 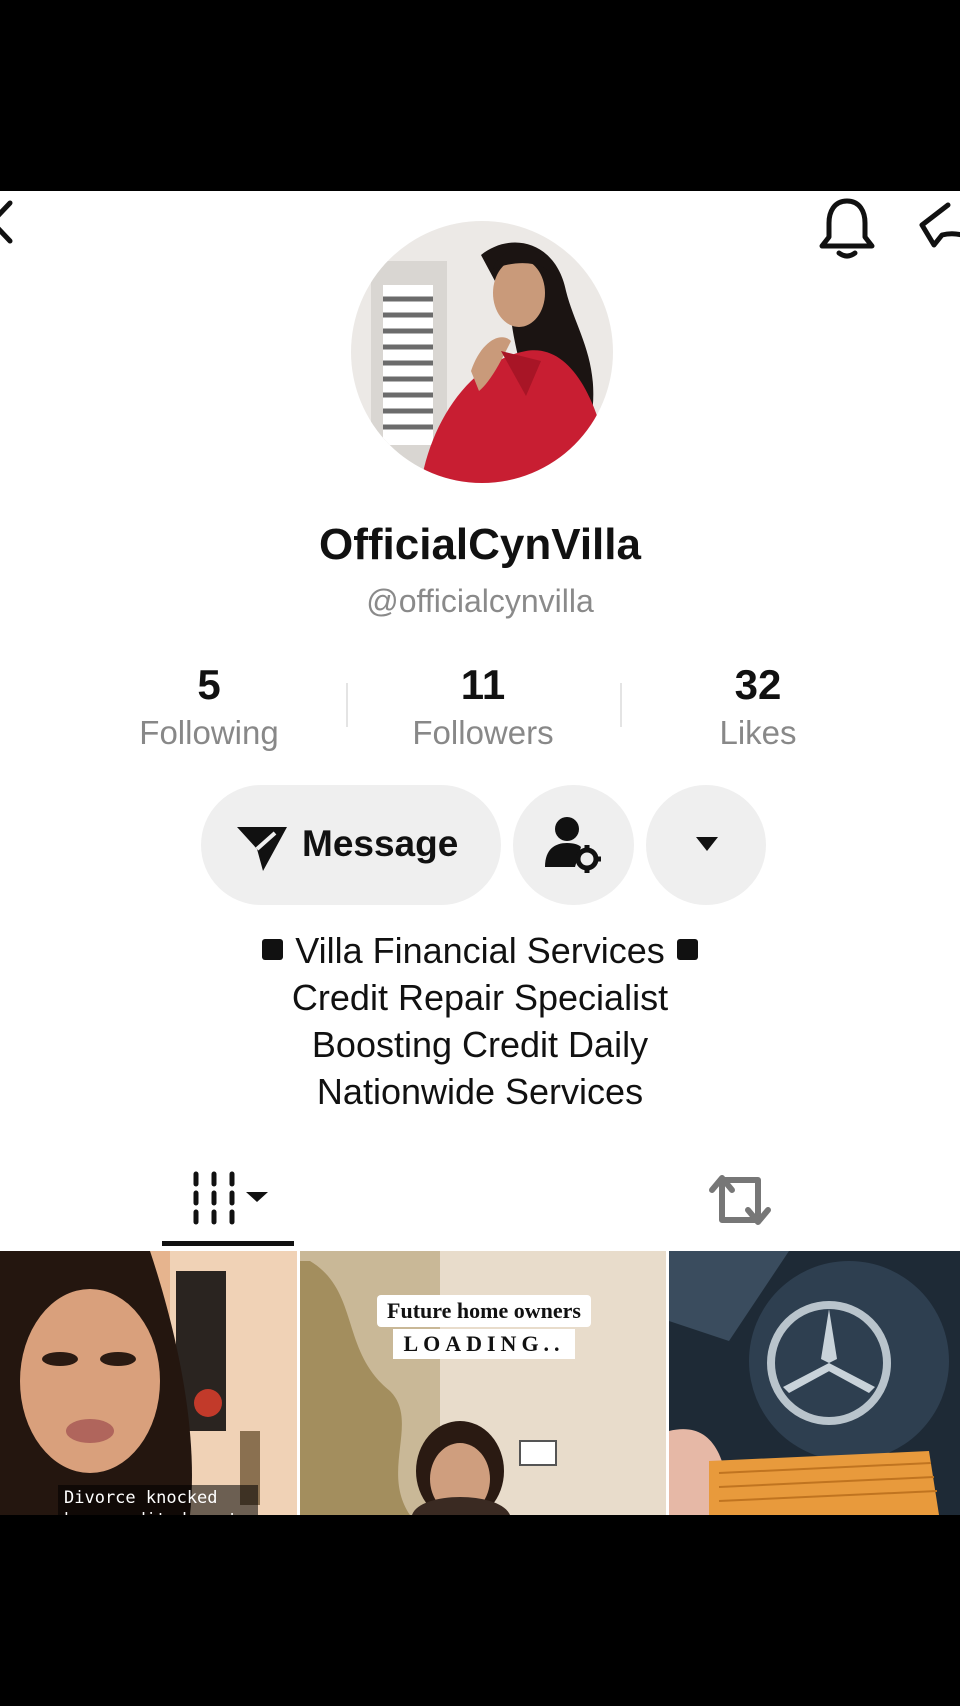 I want to click on video-thumbnail, so click(x=814, y=1383).